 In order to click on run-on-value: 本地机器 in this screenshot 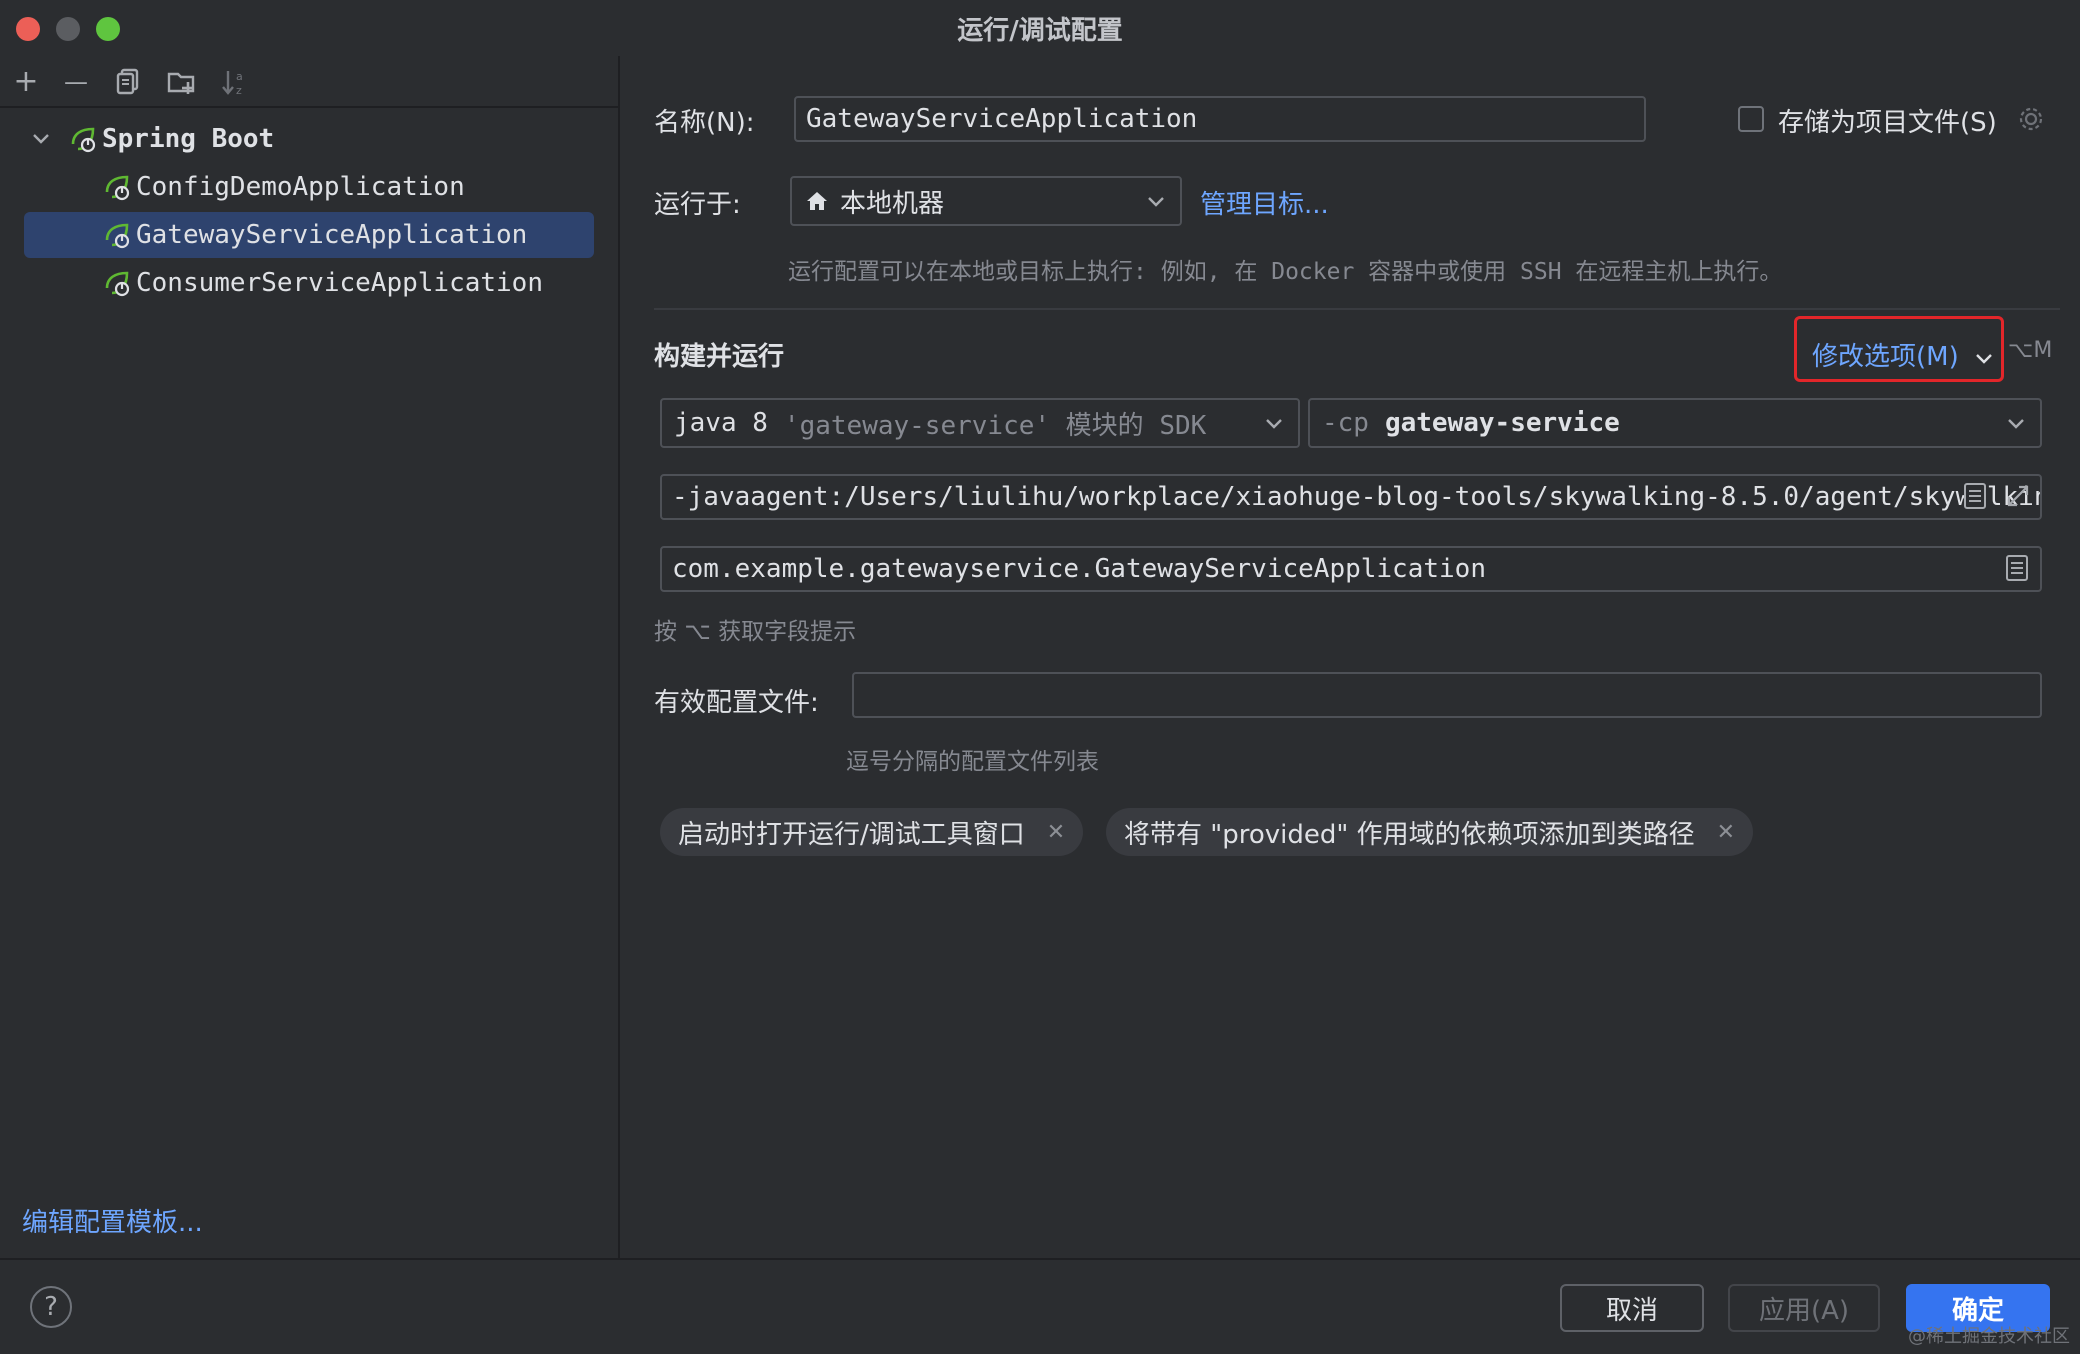, I will do `click(892, 203)`.